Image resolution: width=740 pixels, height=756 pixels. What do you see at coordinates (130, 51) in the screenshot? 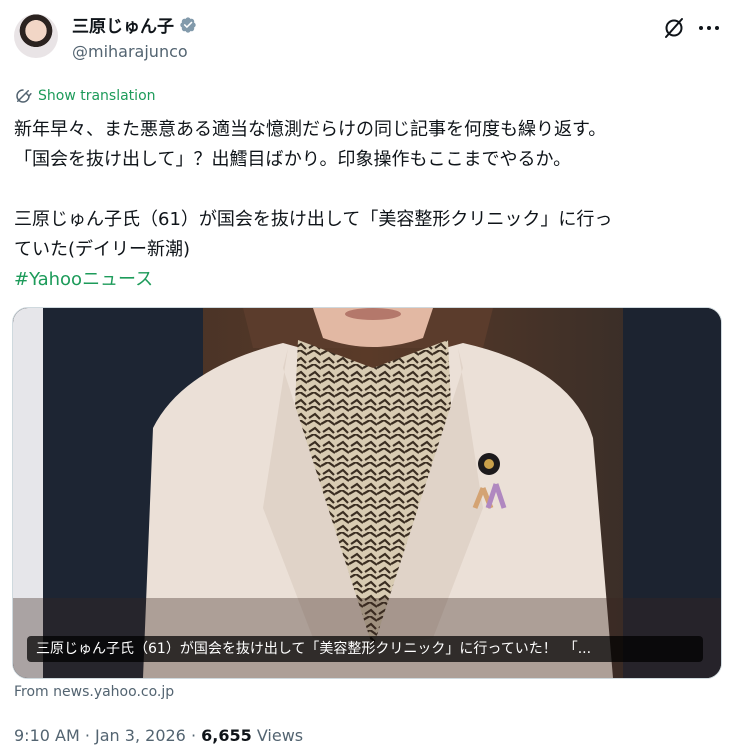
I see `author-handle: @miharajunco` at bounding box center [130, 51].